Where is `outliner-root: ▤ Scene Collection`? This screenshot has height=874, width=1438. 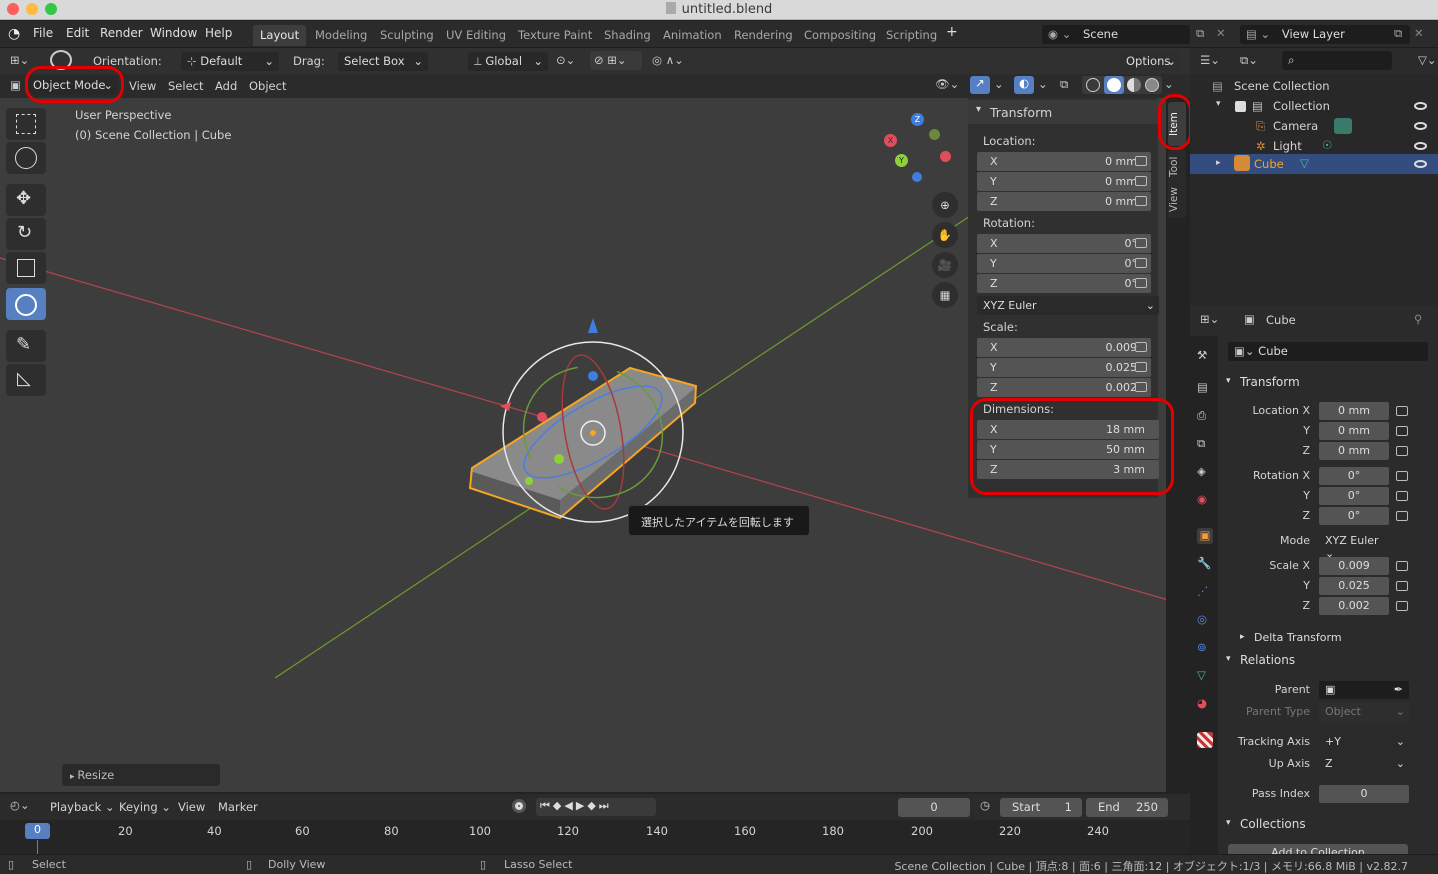
outliner-root: ▤ Scene Collection is located at coordinates (1314, 86).